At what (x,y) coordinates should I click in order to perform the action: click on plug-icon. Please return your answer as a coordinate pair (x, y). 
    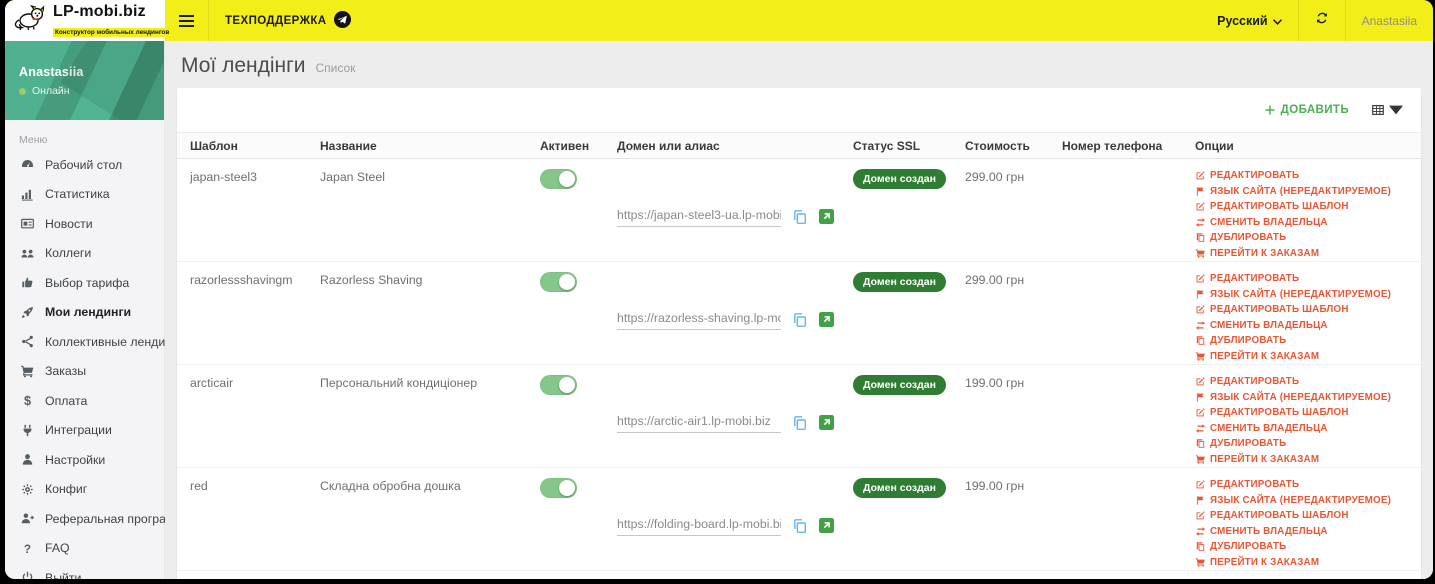
    Looking at the image, I should click on (27, 430).